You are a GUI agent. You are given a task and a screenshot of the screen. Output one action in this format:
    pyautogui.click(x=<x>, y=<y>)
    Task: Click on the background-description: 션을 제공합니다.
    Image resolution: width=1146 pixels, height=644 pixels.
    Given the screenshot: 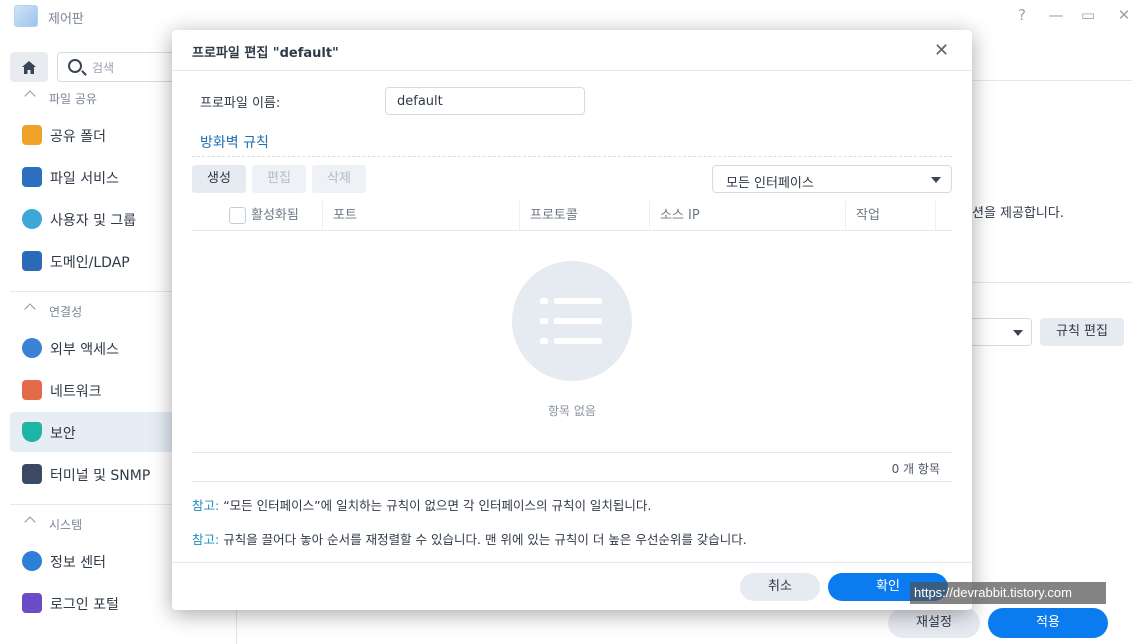 What is the action you would take?
    pyautogui.click(x=1018, y=213)
    